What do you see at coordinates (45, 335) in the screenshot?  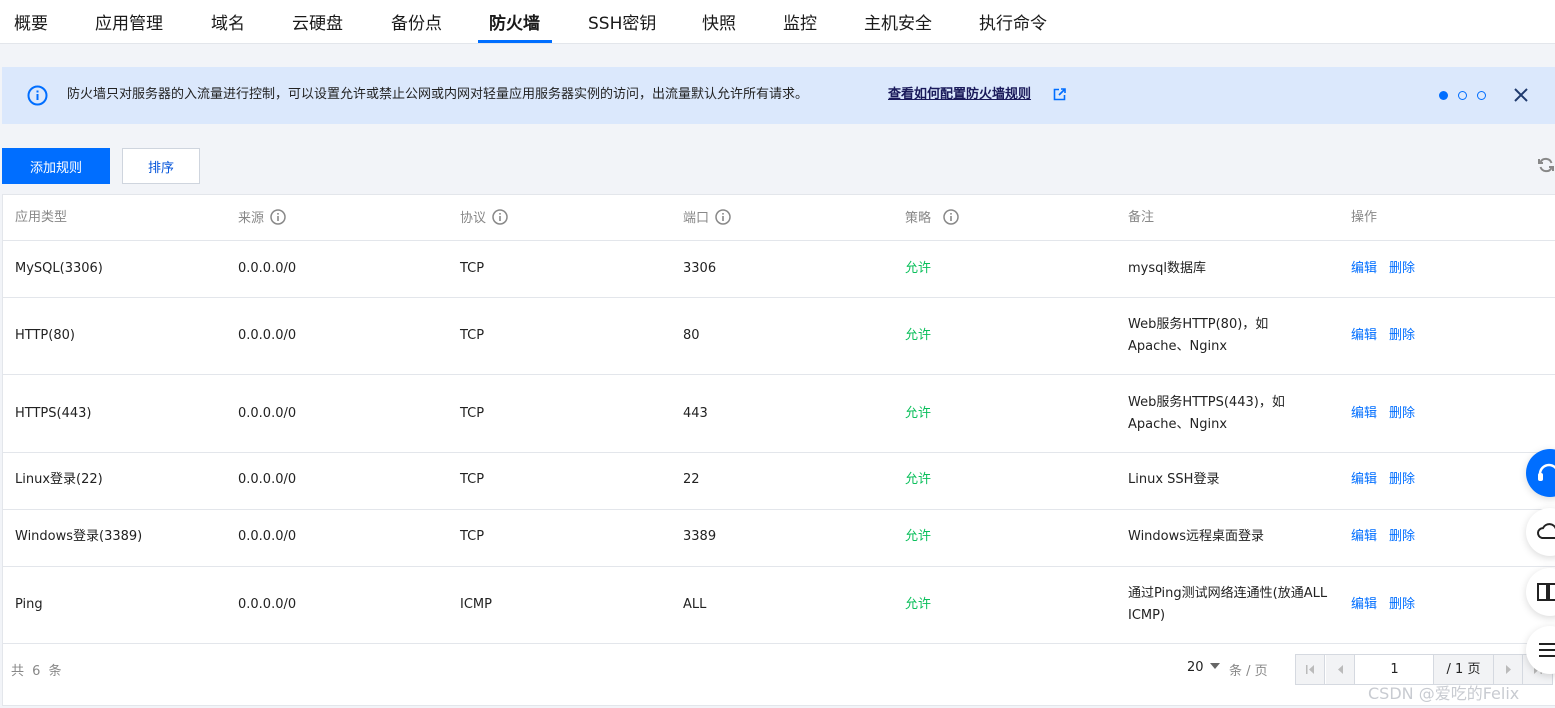 I see `cell-app-type: HTTP(80)` at bounding box center [45, 335].